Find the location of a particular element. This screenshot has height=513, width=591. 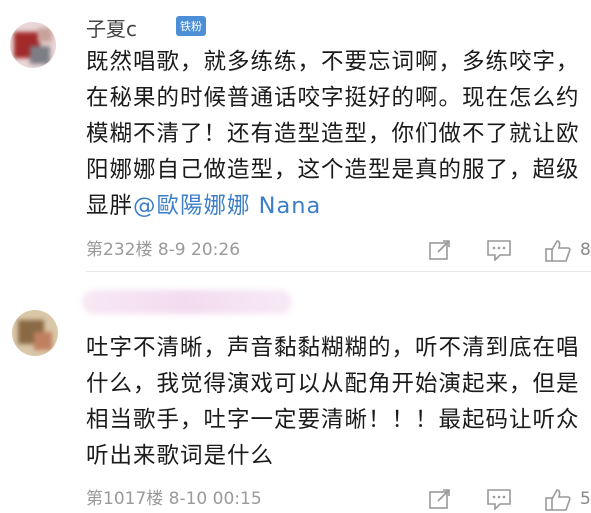

floor-timestamp: 第1017楼 8-10 00:15 is located at coordinates (174, 499).